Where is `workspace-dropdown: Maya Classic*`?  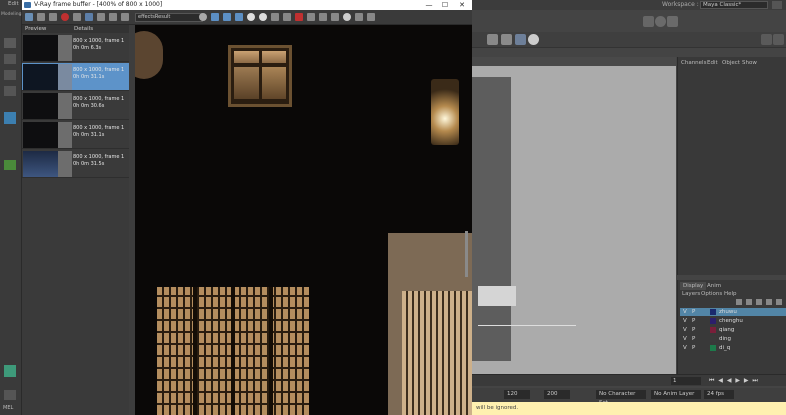
workspace-dropdown: Maya Classic* is located at coordinates (734, 5).